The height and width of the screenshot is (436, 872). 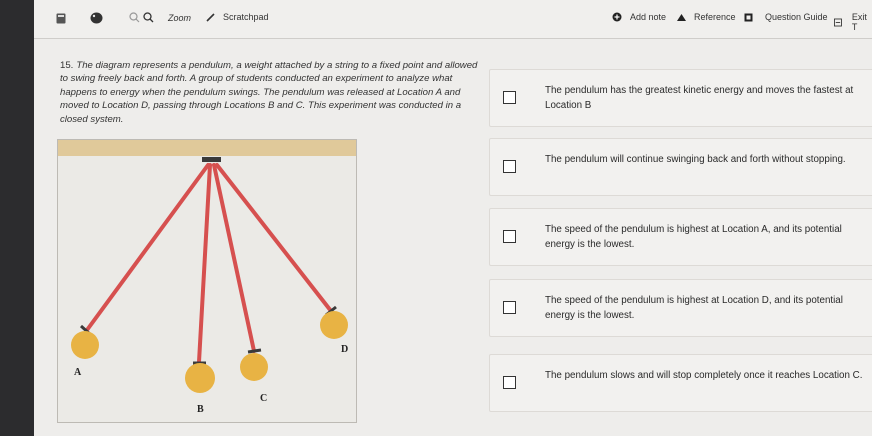 I want to click on add-note-button: Add note, so click(x=639, y=17).